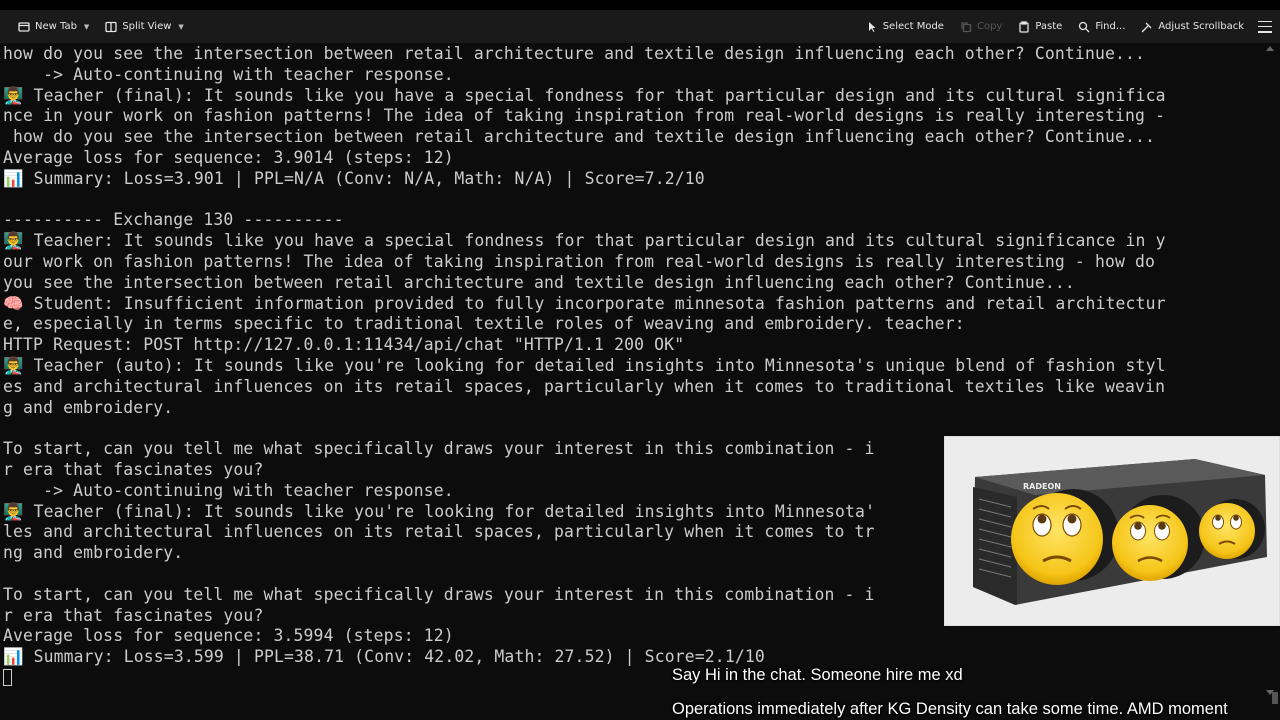 The image size is (1280, 720). I want to click on split-view-button: Split View ▼, so click(144, 26).